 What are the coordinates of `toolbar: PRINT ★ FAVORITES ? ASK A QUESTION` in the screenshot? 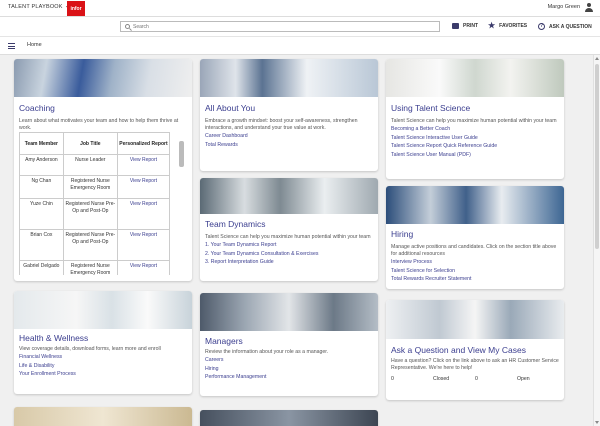 It's located at (300, 26).